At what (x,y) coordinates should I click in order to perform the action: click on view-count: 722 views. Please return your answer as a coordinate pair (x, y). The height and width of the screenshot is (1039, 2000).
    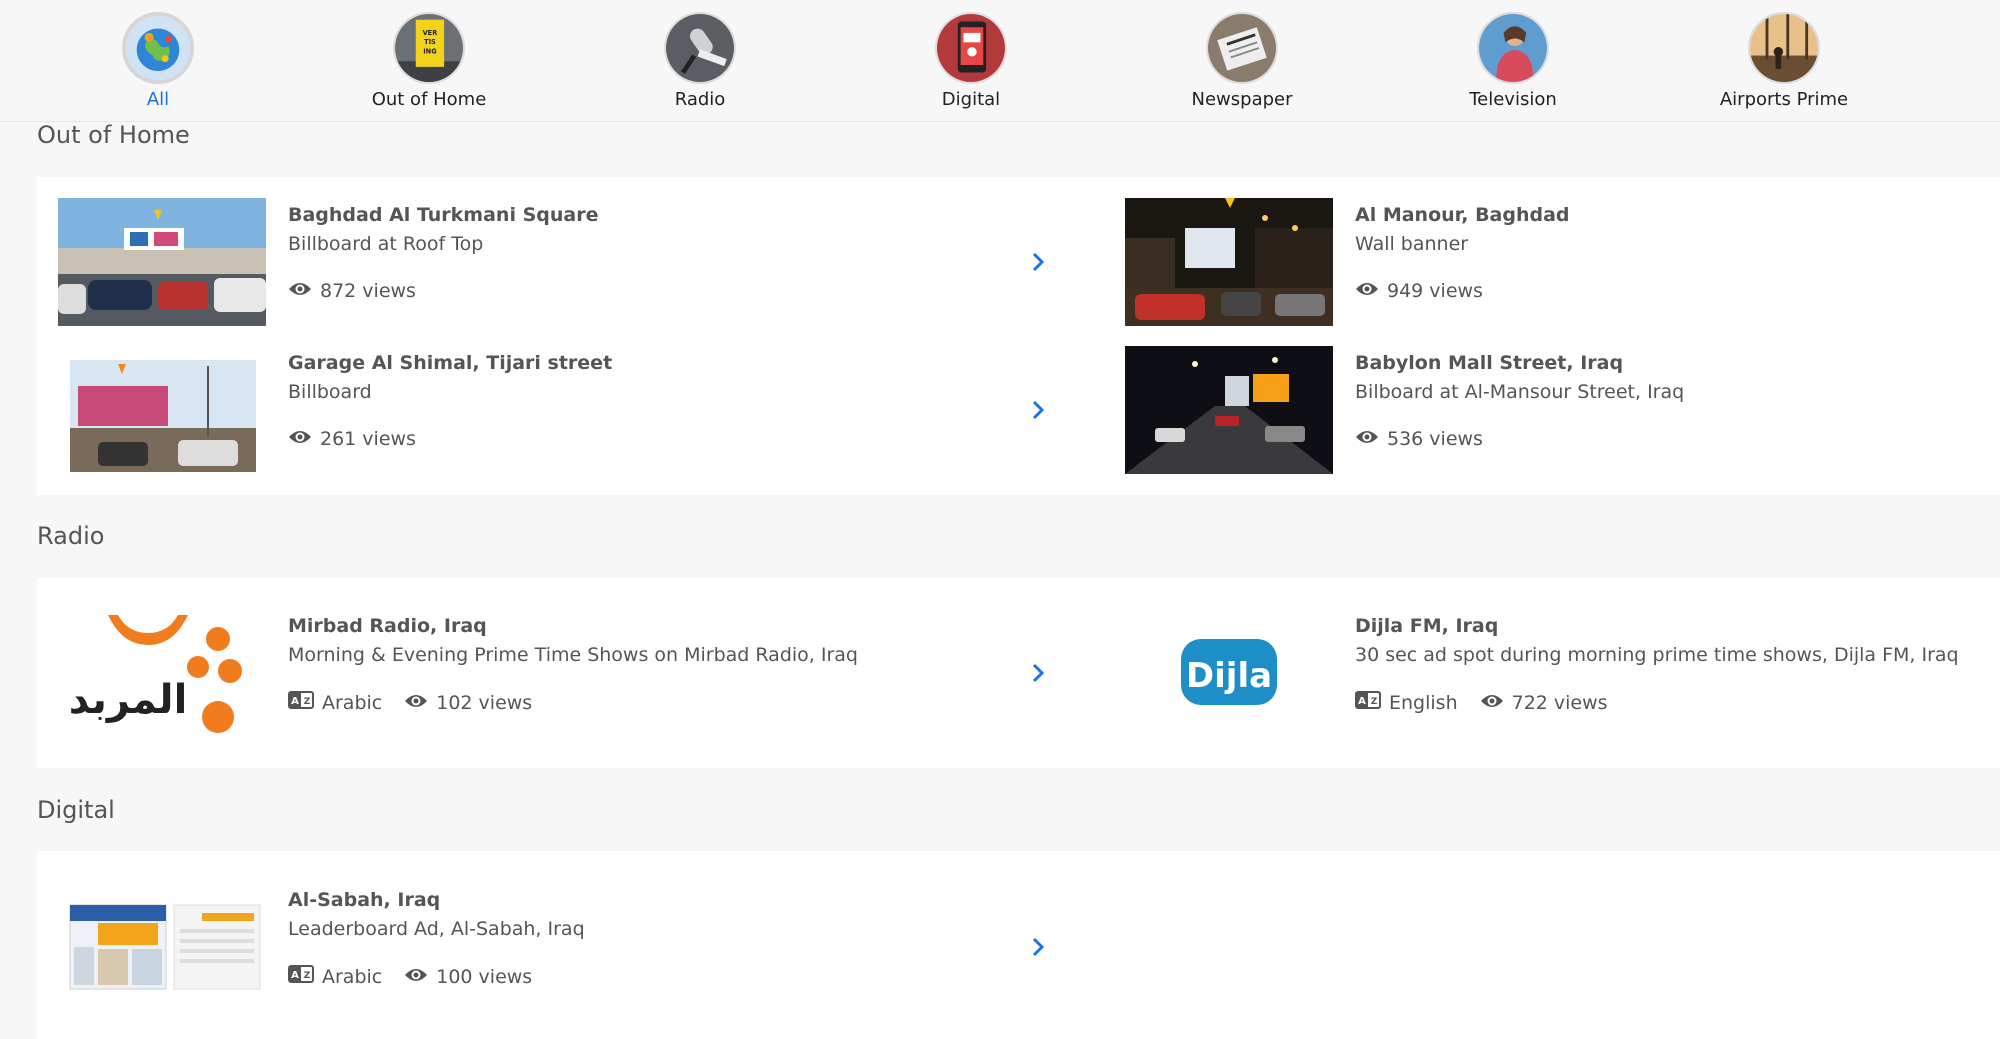
    Looking at the image, I should click on (1559, 702).